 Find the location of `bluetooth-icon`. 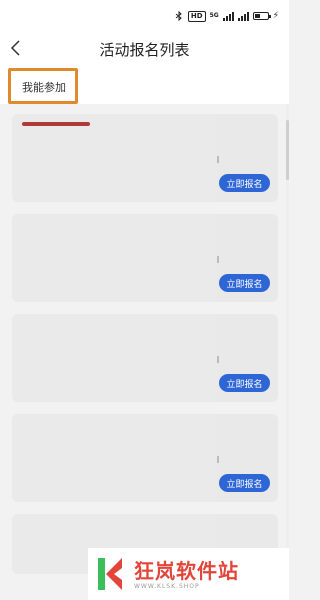

bluetooth-icon is located at coordinates (178, 16).